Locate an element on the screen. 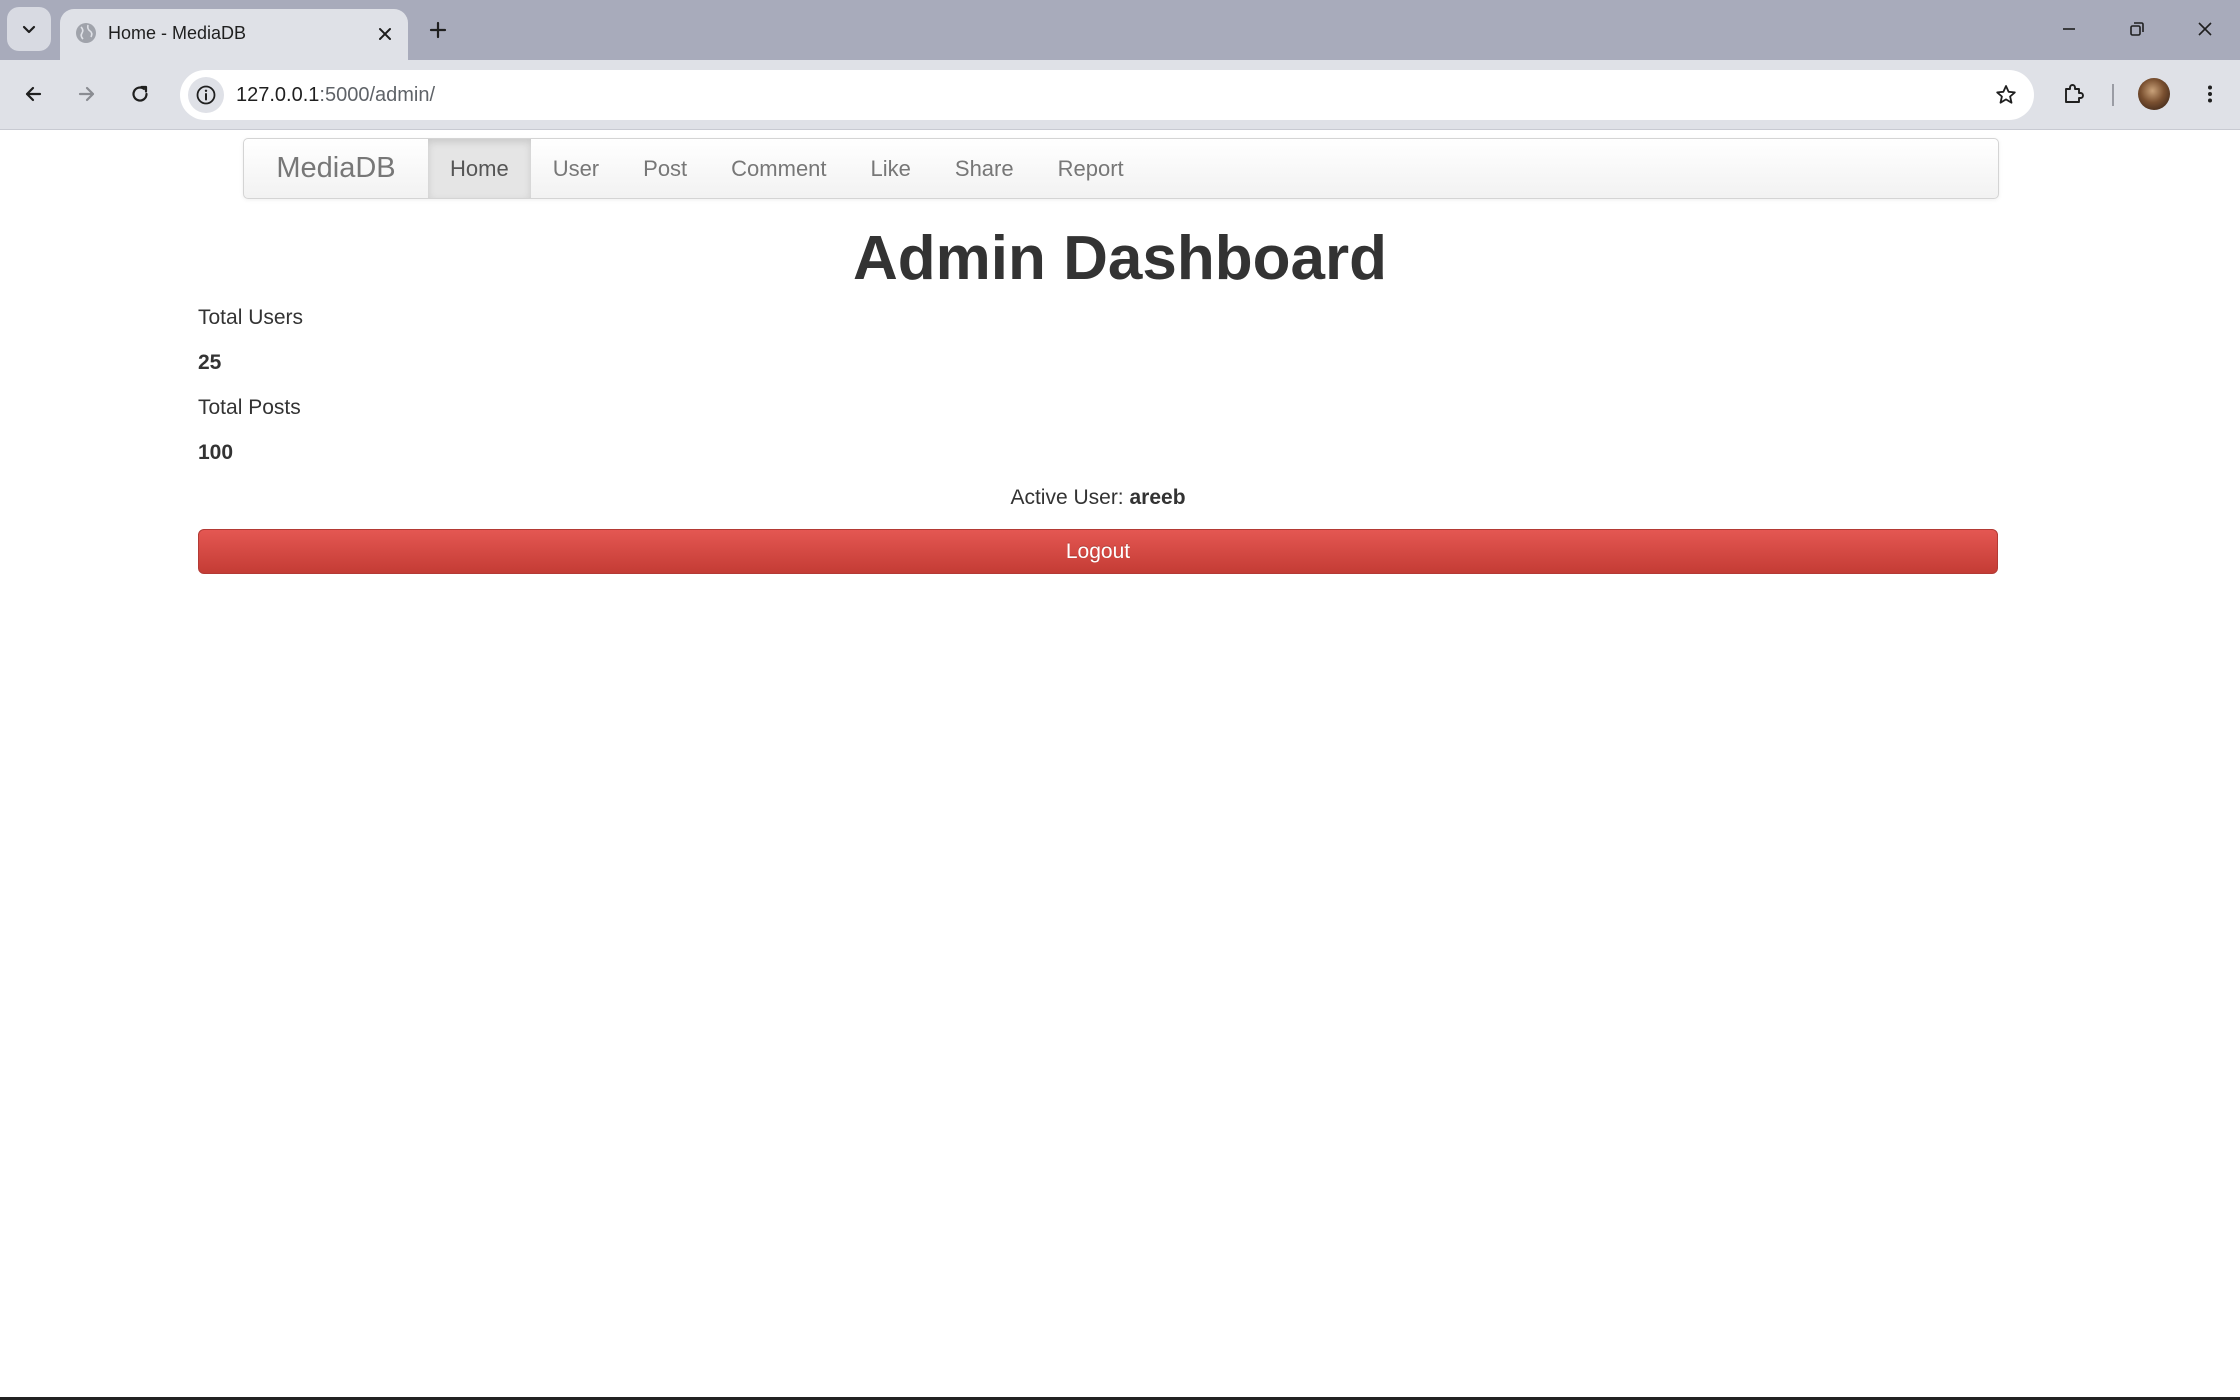  toolbar-divider is located at coordinates (2113, 95).